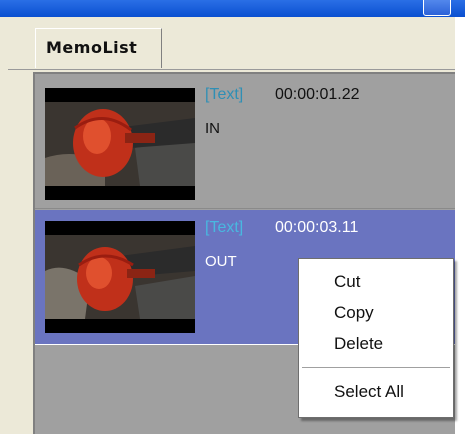  I want to click on menu-item-label: Delete, so click(359, 343).